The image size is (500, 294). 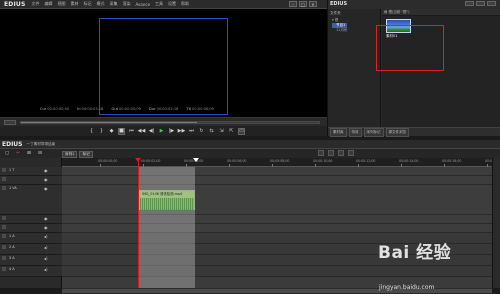 I want to click on scrub-track, so click(x=170, y=122).